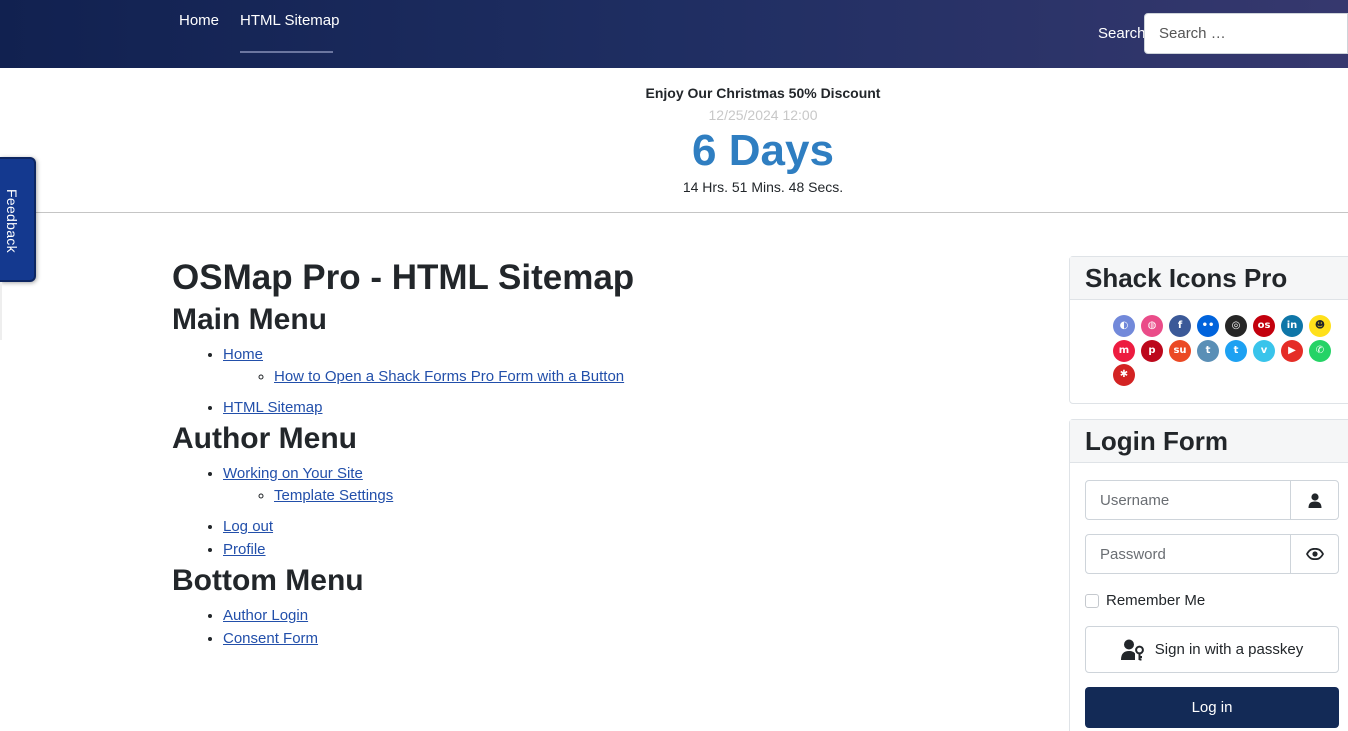 This screenshot has width=1348, height=731. What do you see at coordinates (249, 319) in the screenshot?
I see `main-menu-heading: Main Menu` at bounding box center [249, 319].